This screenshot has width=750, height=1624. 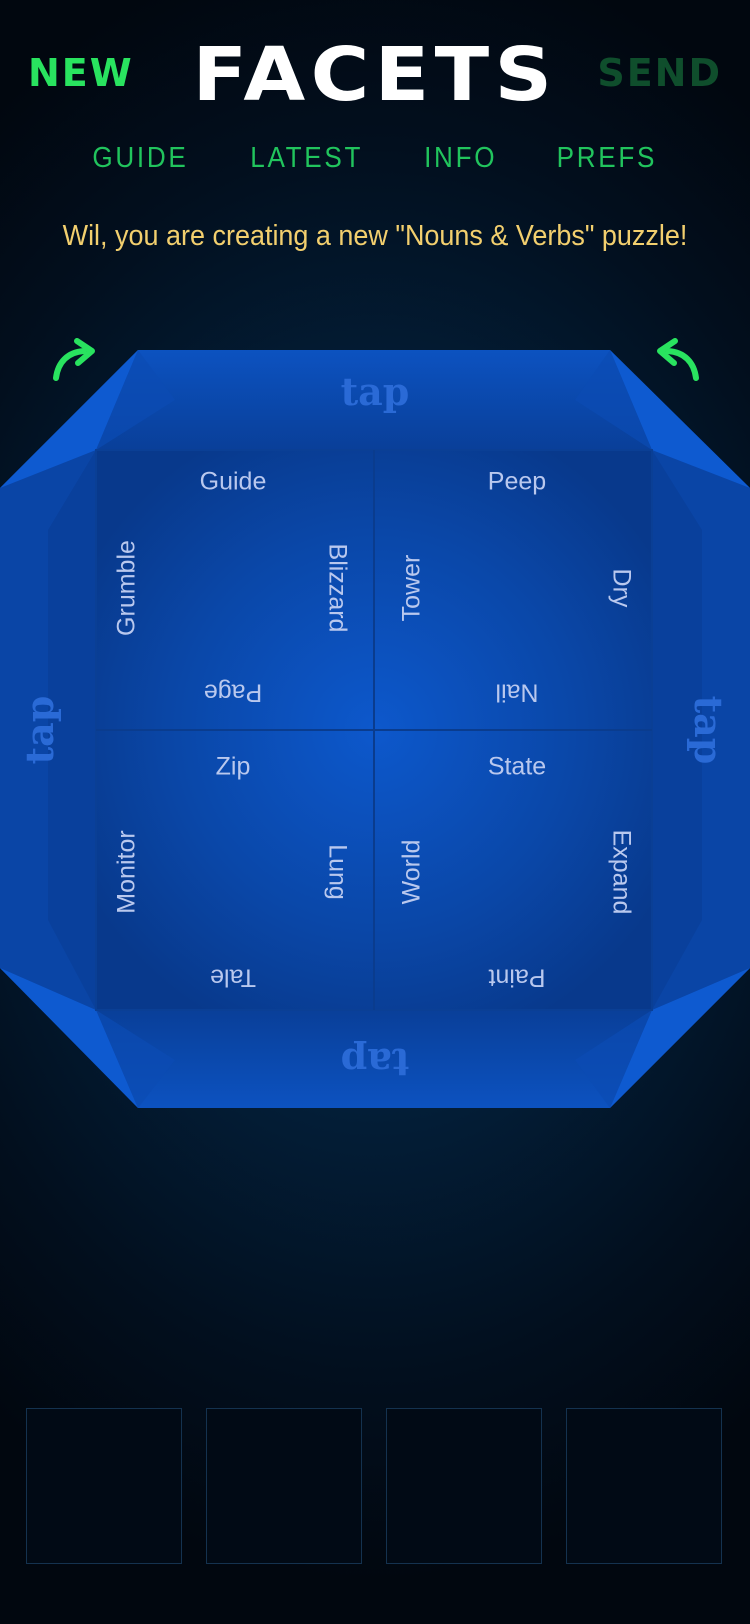 I want to click on facet-1-bottom-word: Page, so click(x=233, y=693).